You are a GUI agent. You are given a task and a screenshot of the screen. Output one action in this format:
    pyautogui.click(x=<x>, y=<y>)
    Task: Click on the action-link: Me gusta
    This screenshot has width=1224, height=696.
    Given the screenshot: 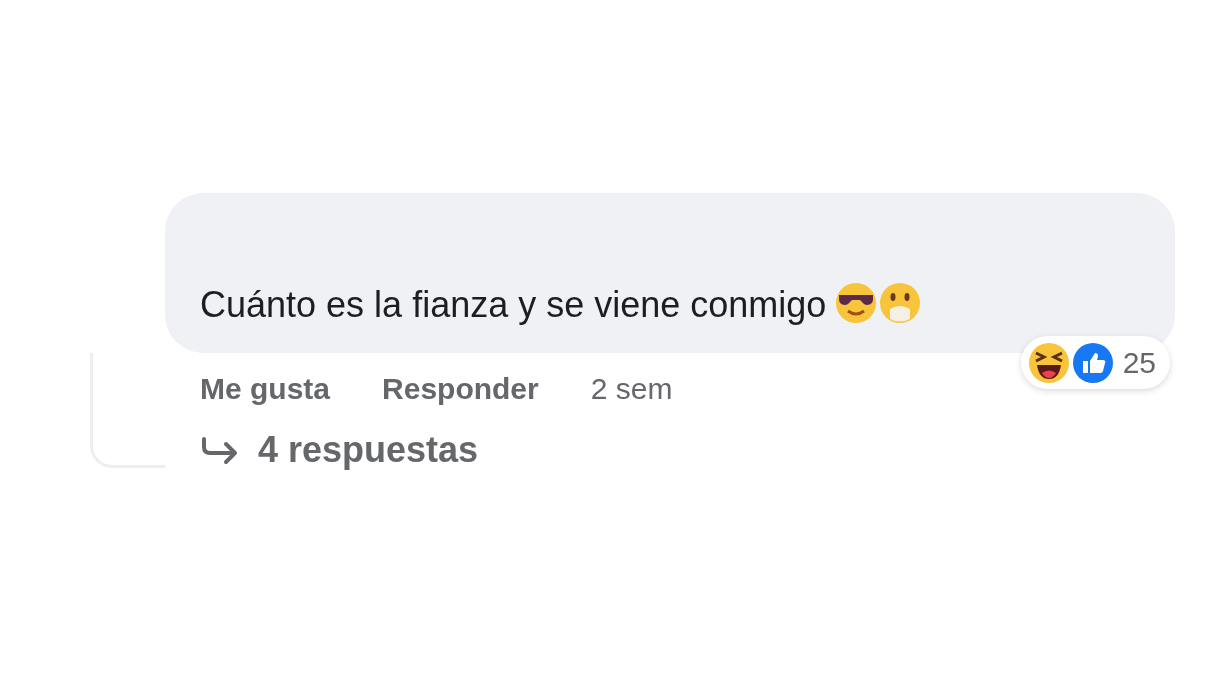 What is the action you would take?
    pyautogui.click(x=265, y=388)
    